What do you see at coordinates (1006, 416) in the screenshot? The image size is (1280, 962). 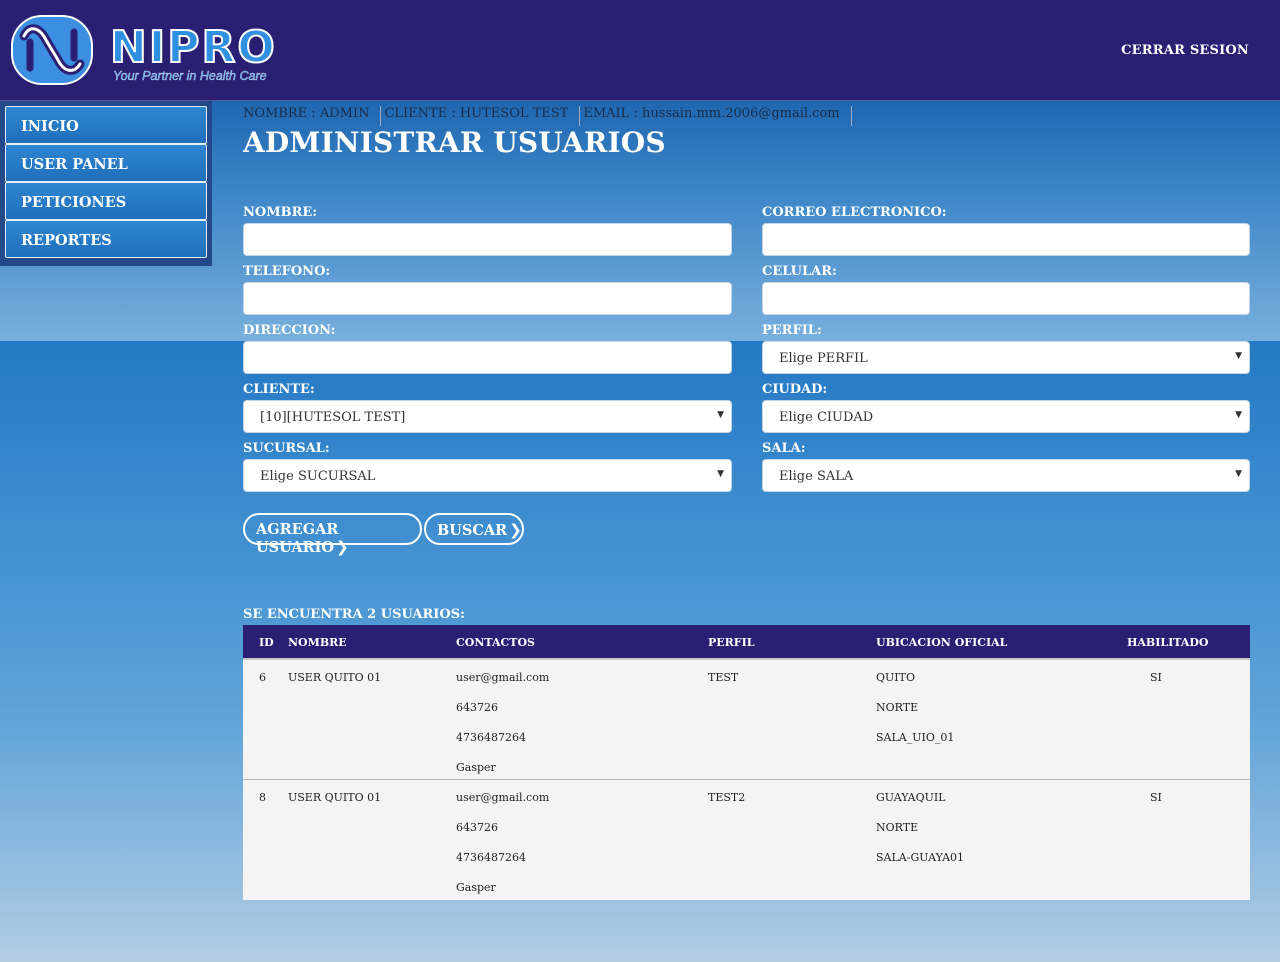 I see `ciudad-select: Elige CIUDAD ▼` at bounding box center [1006, 416].